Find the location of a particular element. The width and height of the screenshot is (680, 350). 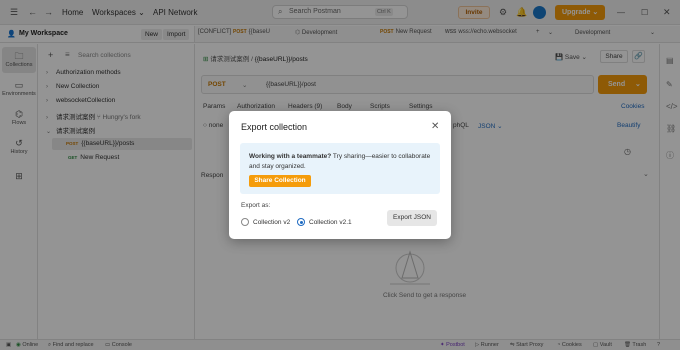

share-collection-button: Share Collection is located at coordinates (280, 181).